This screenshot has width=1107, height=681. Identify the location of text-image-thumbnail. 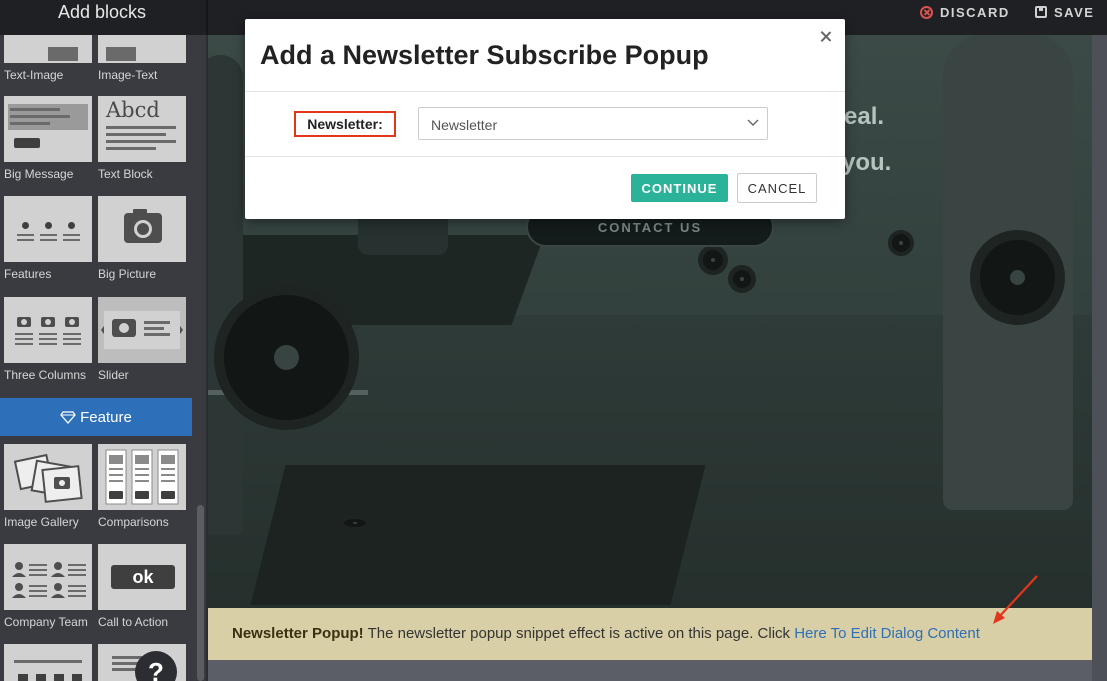
(48, 49).